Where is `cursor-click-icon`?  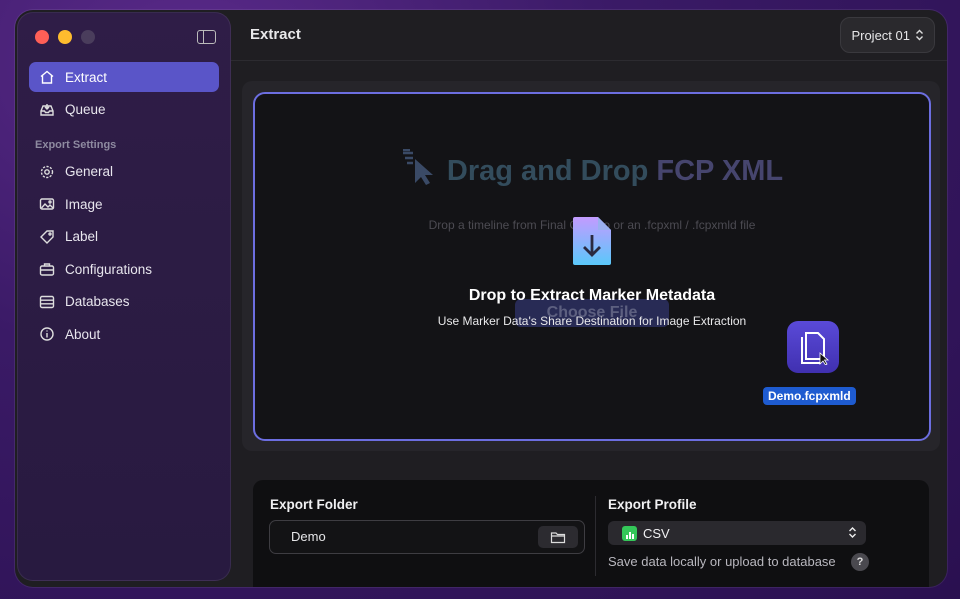 cursor-click-icon is located at coordinates (417, 166).